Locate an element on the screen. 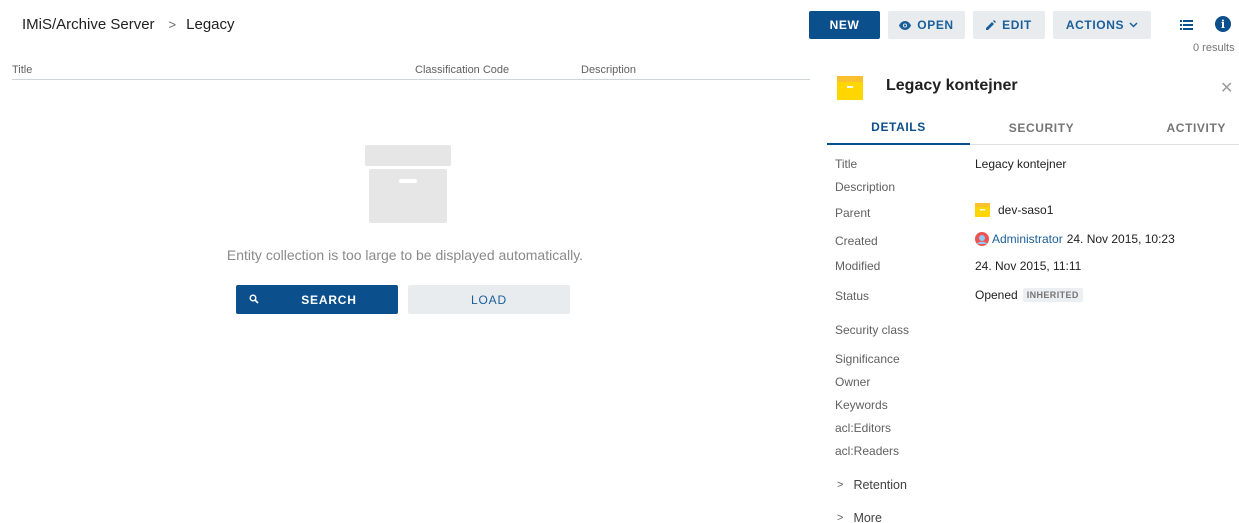 The height and width of the screenshot is (523, 1239). container-icon is located at coordinates (850, 90).